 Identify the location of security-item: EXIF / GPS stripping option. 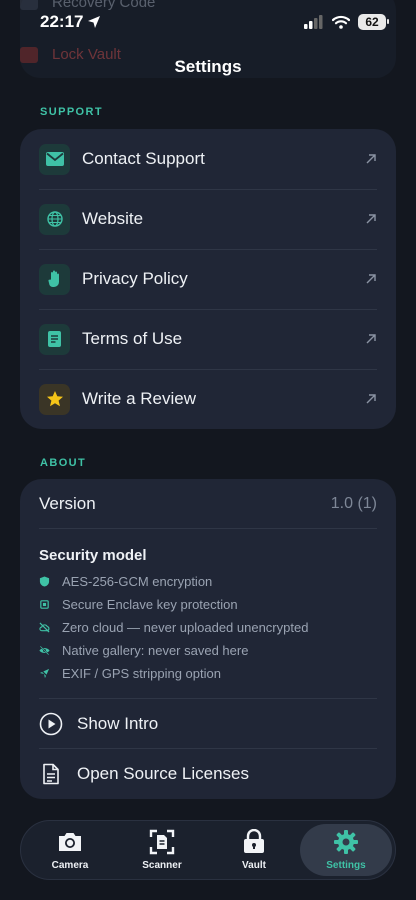
(173, 673).